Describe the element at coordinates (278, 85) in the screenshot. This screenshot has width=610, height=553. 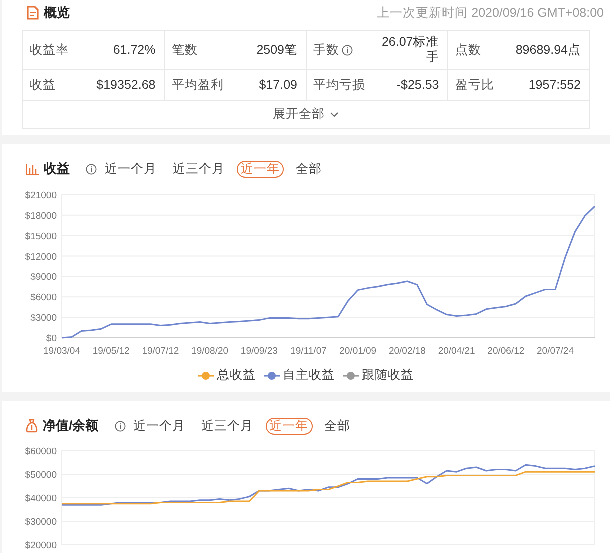
I see `stat-value: $17.09` at that location.